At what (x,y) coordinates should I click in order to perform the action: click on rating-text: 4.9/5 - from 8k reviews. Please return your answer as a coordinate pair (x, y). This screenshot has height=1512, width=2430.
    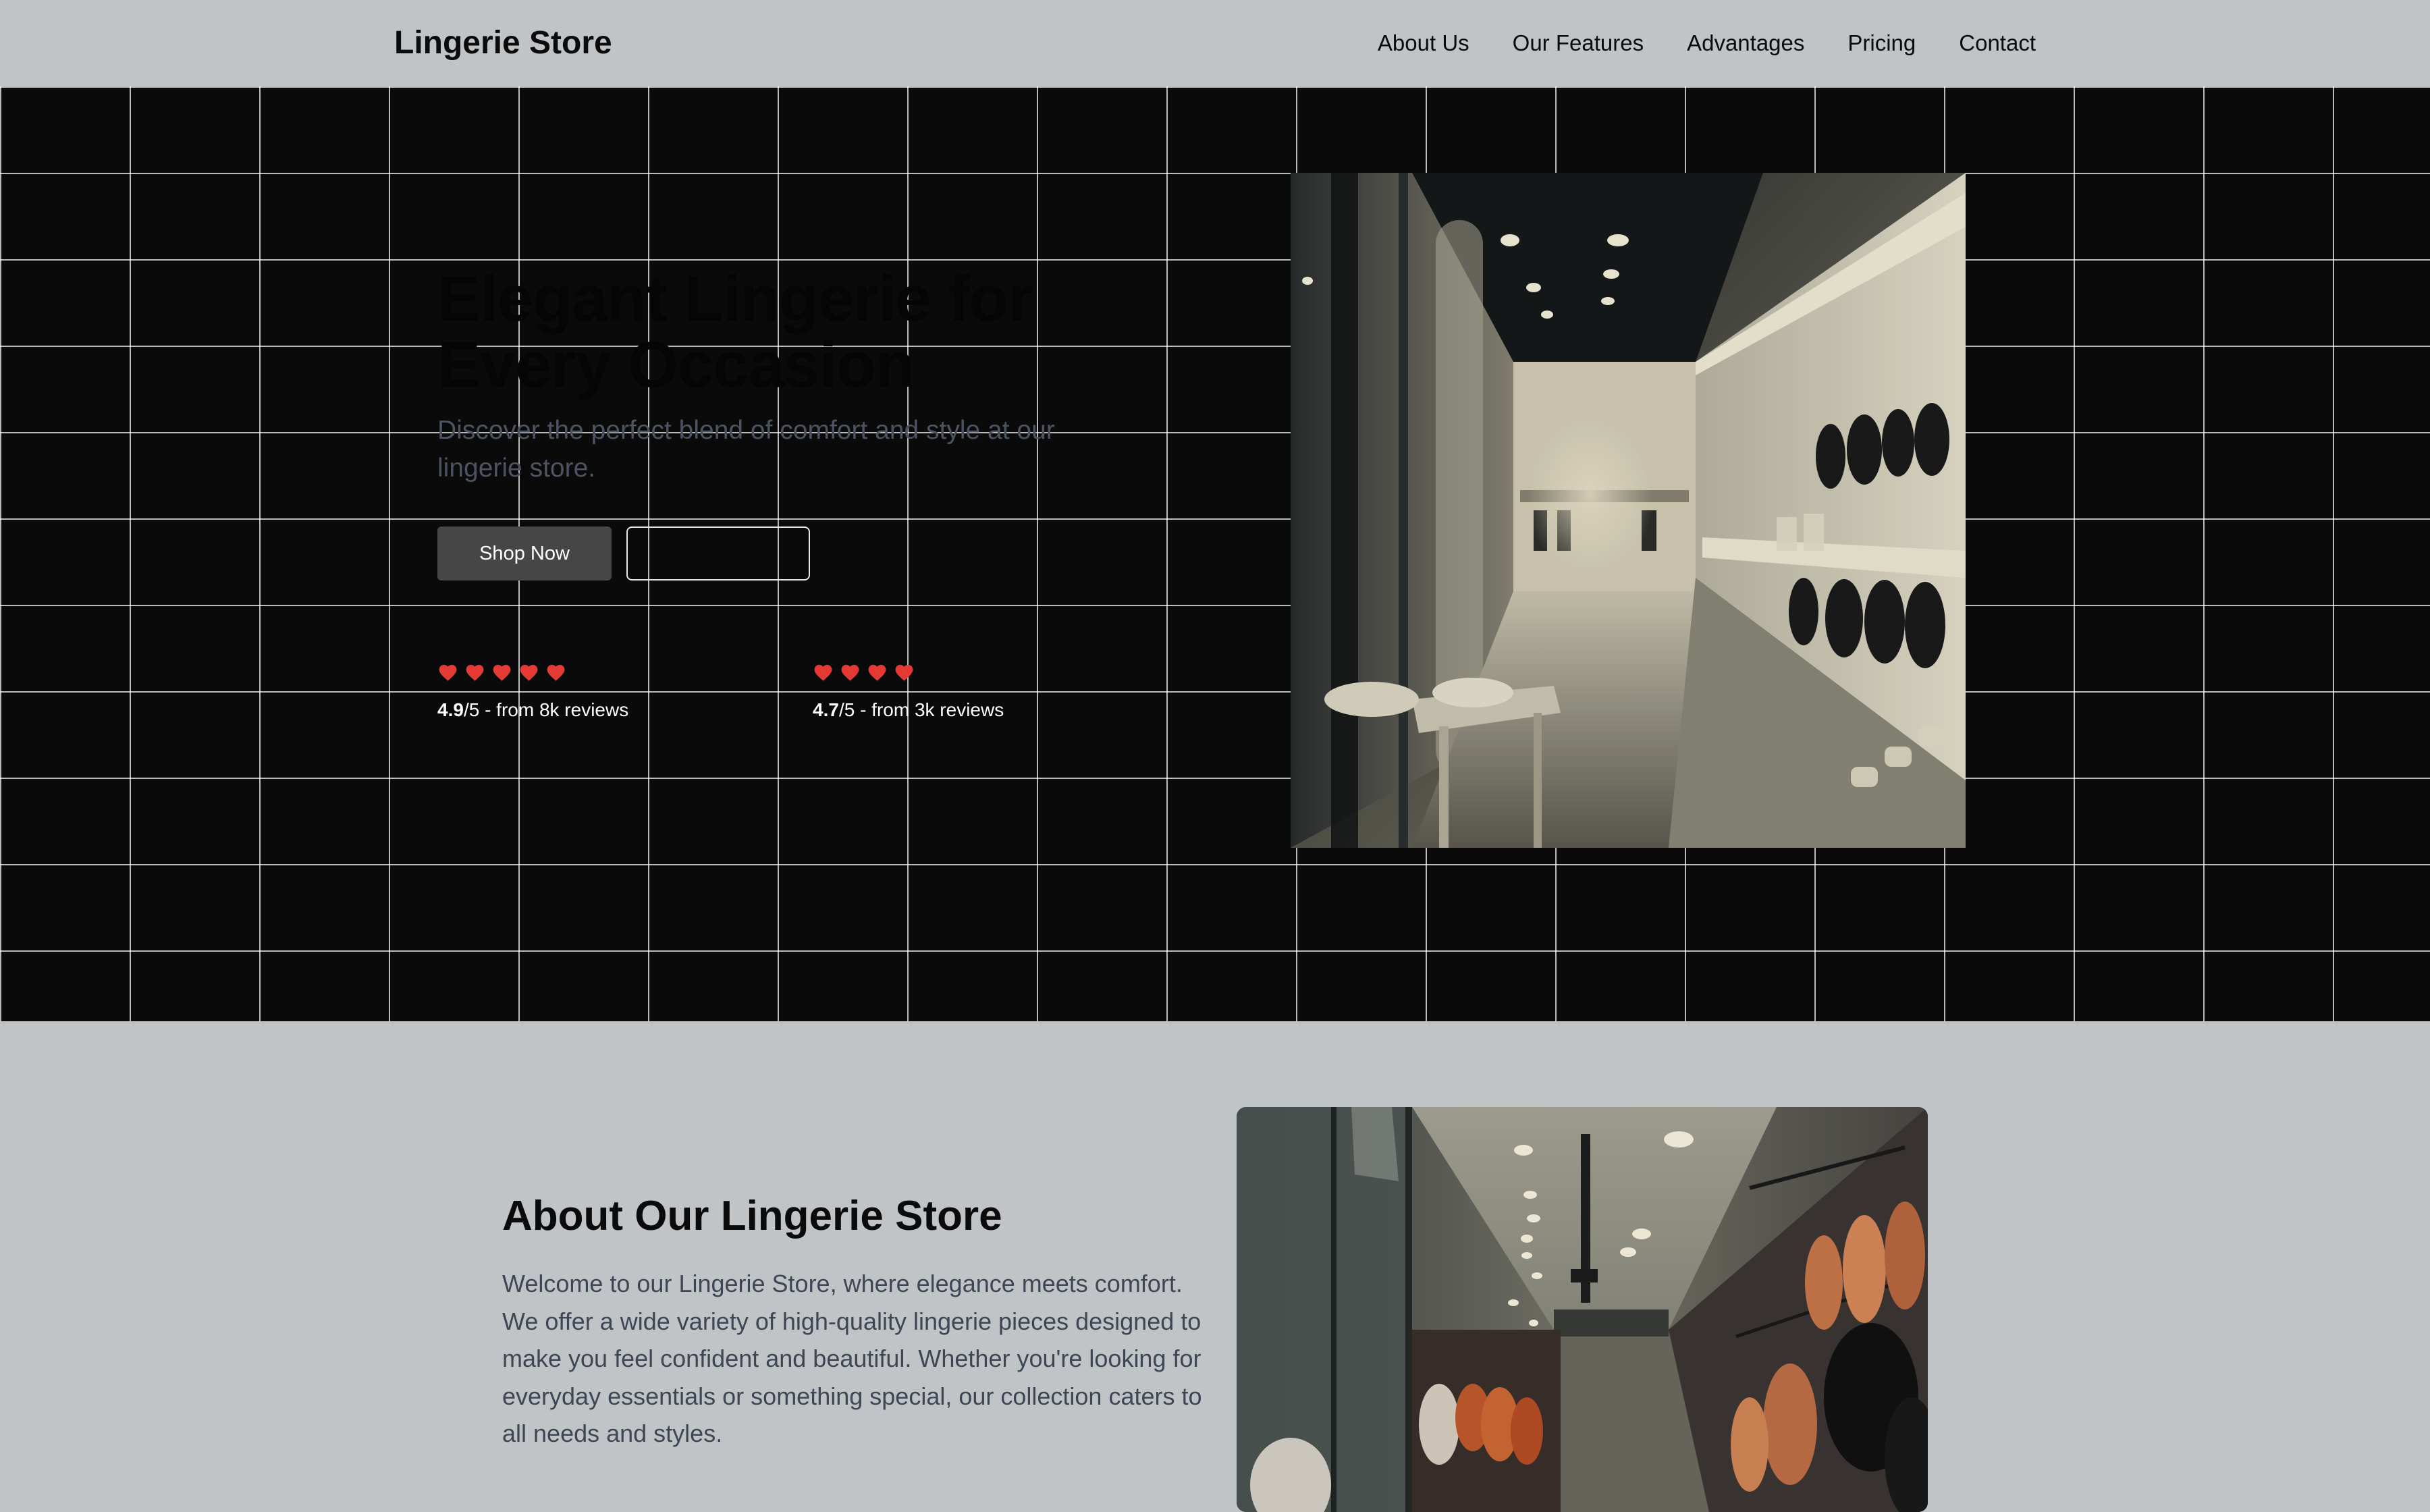
    Looking at the image, I should click on (532, 710).